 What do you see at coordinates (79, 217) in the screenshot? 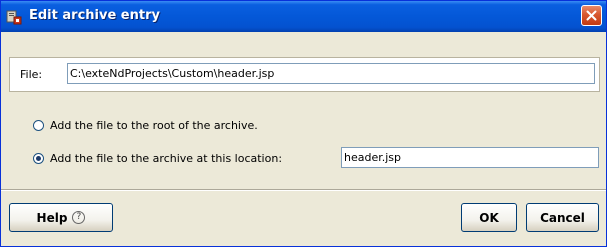
I see `help-icon: ?` at bounding box center [79, 217].